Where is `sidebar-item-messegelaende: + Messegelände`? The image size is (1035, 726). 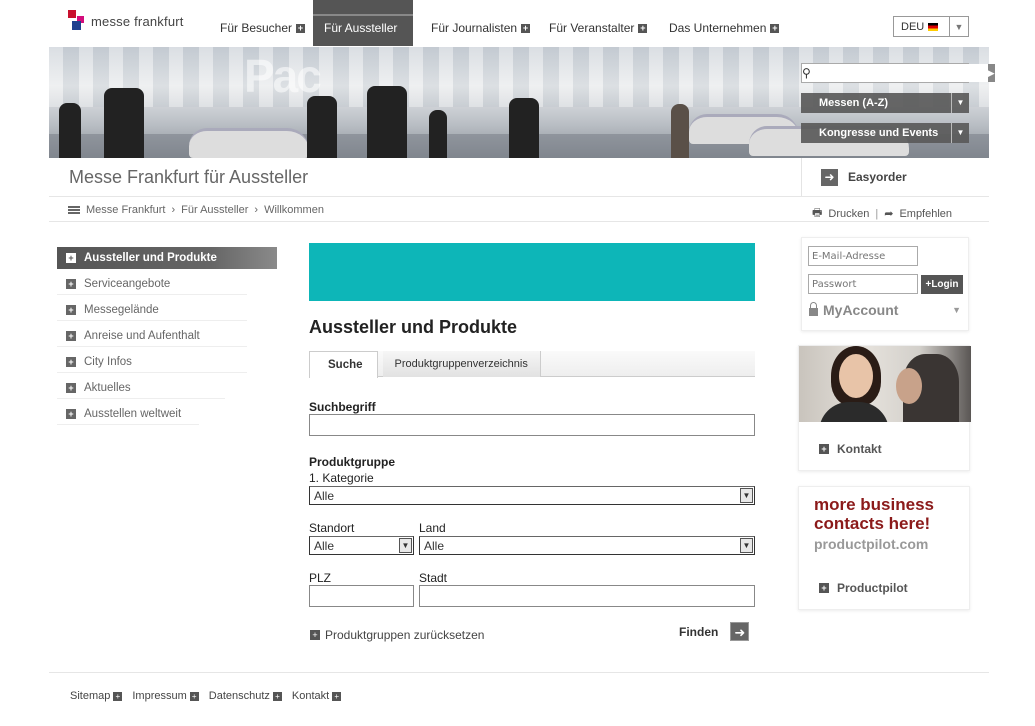 sidebar-item-messegelaende: + Messegelände is located at coordinates (152, 310).